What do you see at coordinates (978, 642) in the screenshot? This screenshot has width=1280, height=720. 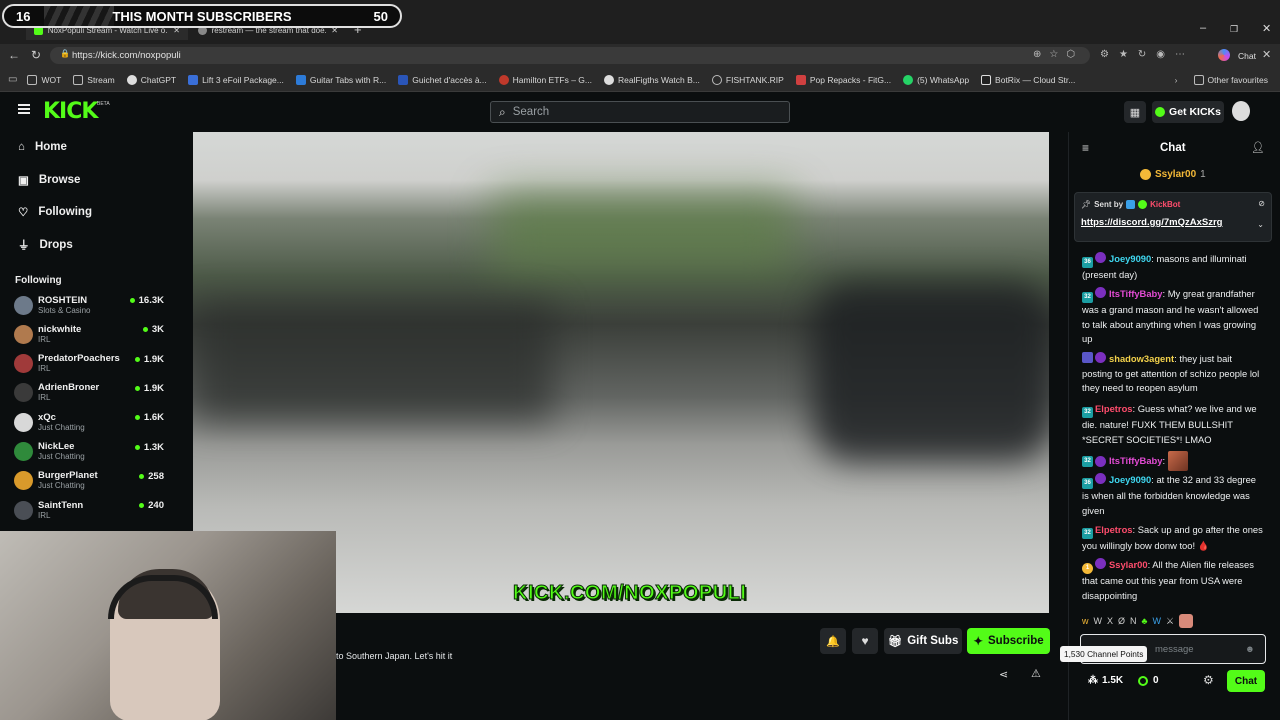 I see `sparkle-icon: ✦` at bounding box center [978, 642].